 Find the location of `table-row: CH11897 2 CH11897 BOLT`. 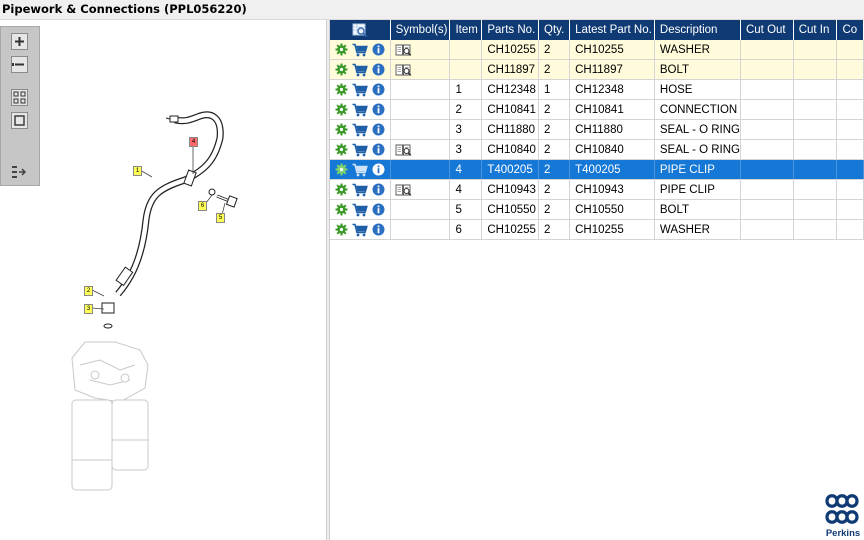

table-row: CH11897 2 CH11897 BOLT is located at coordinates (597, 69).